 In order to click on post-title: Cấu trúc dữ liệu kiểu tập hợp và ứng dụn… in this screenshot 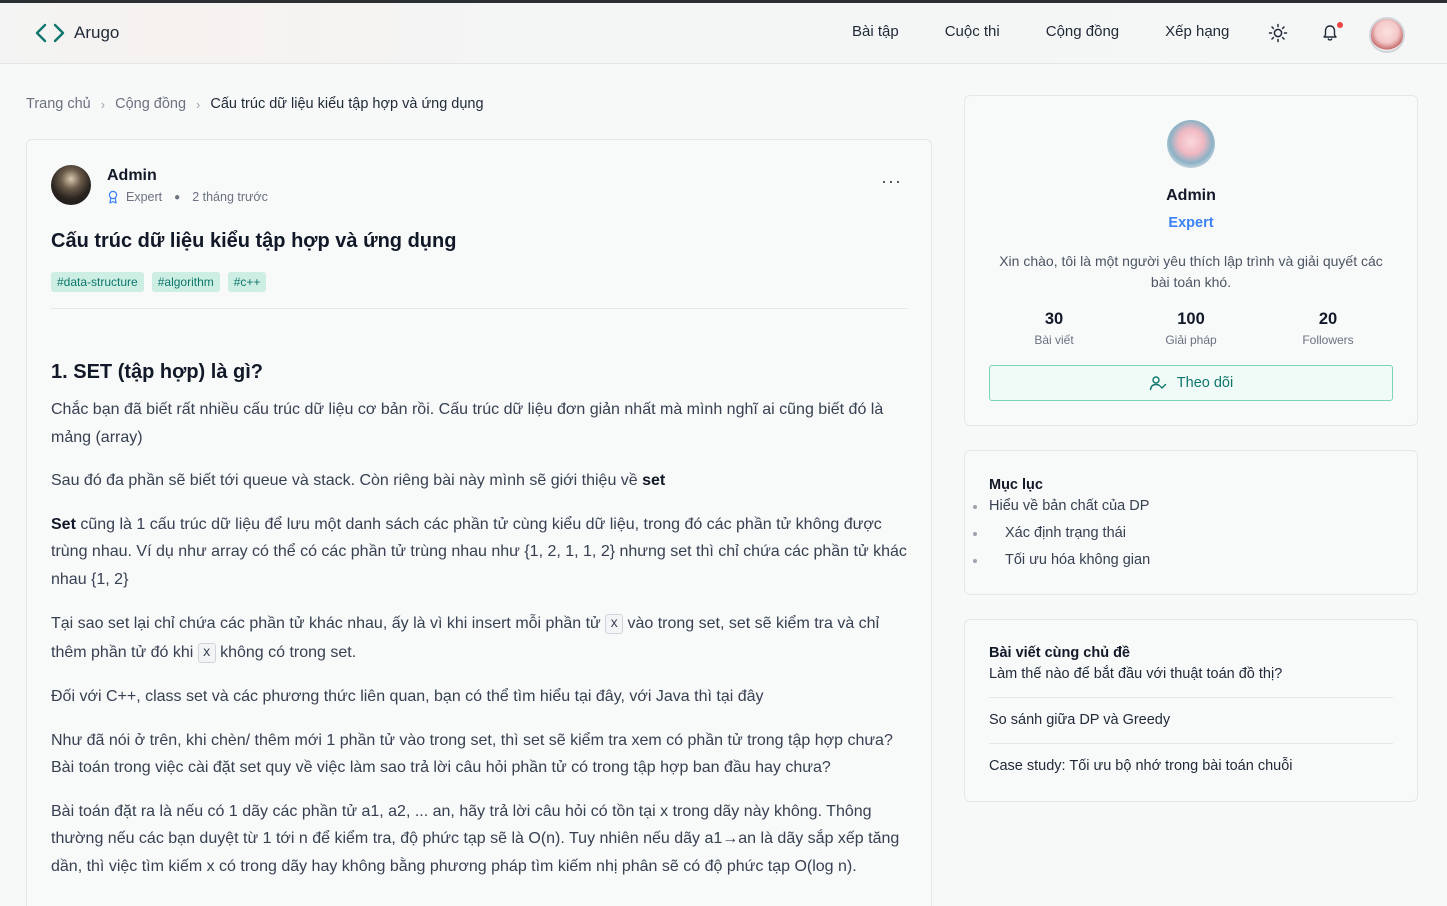, I will do `click(254, 241)`.